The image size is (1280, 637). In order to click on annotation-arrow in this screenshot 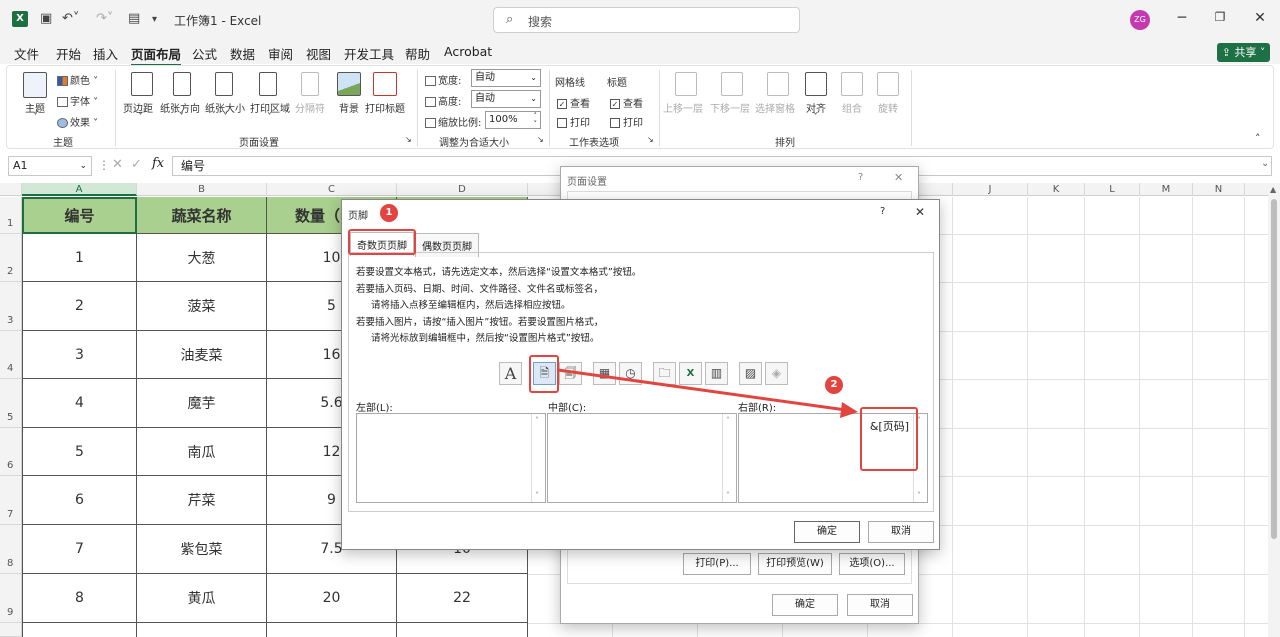, I will do `click(707, 393)`.